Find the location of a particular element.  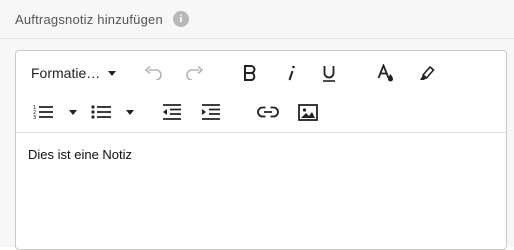

bold-button is located at coordinates (250, 73).